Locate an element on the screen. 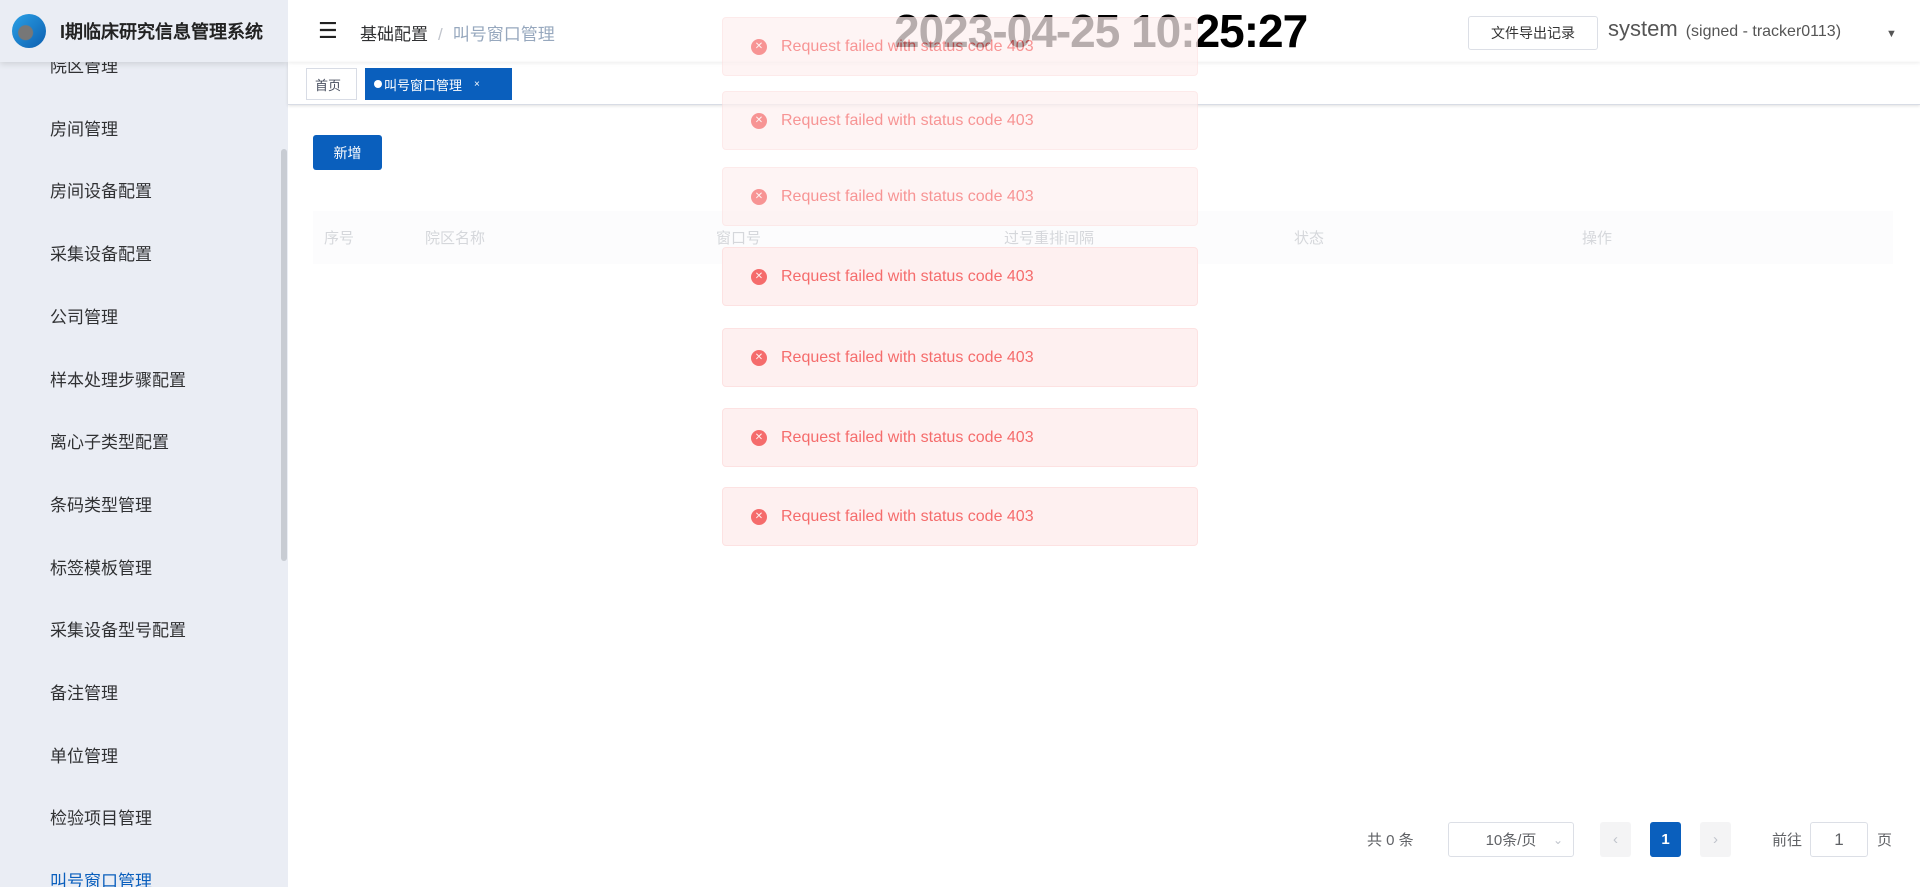 The height and width of the screenshot is (887, 1920). user-menu: system (signed - tracker0113) is located at coordinates (1724, 29).